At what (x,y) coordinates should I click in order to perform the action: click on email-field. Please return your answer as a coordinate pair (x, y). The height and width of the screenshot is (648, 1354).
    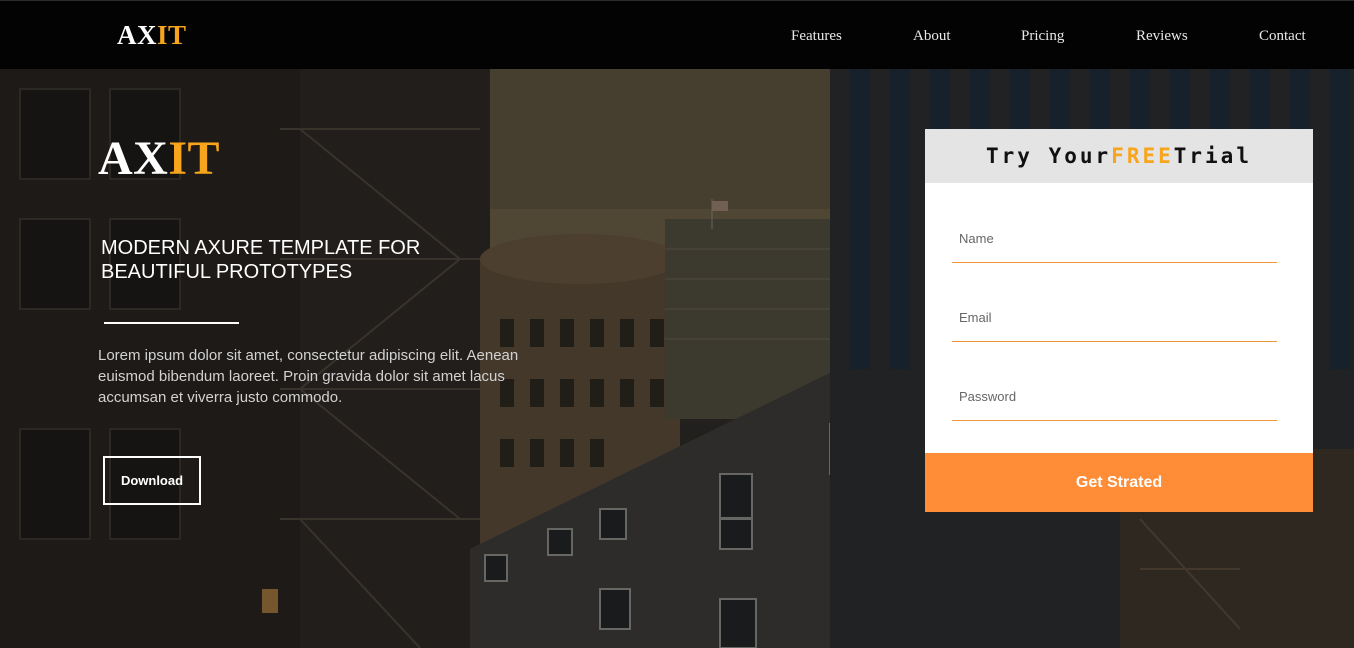
    Looking at the image, I should click on (1114, 321).